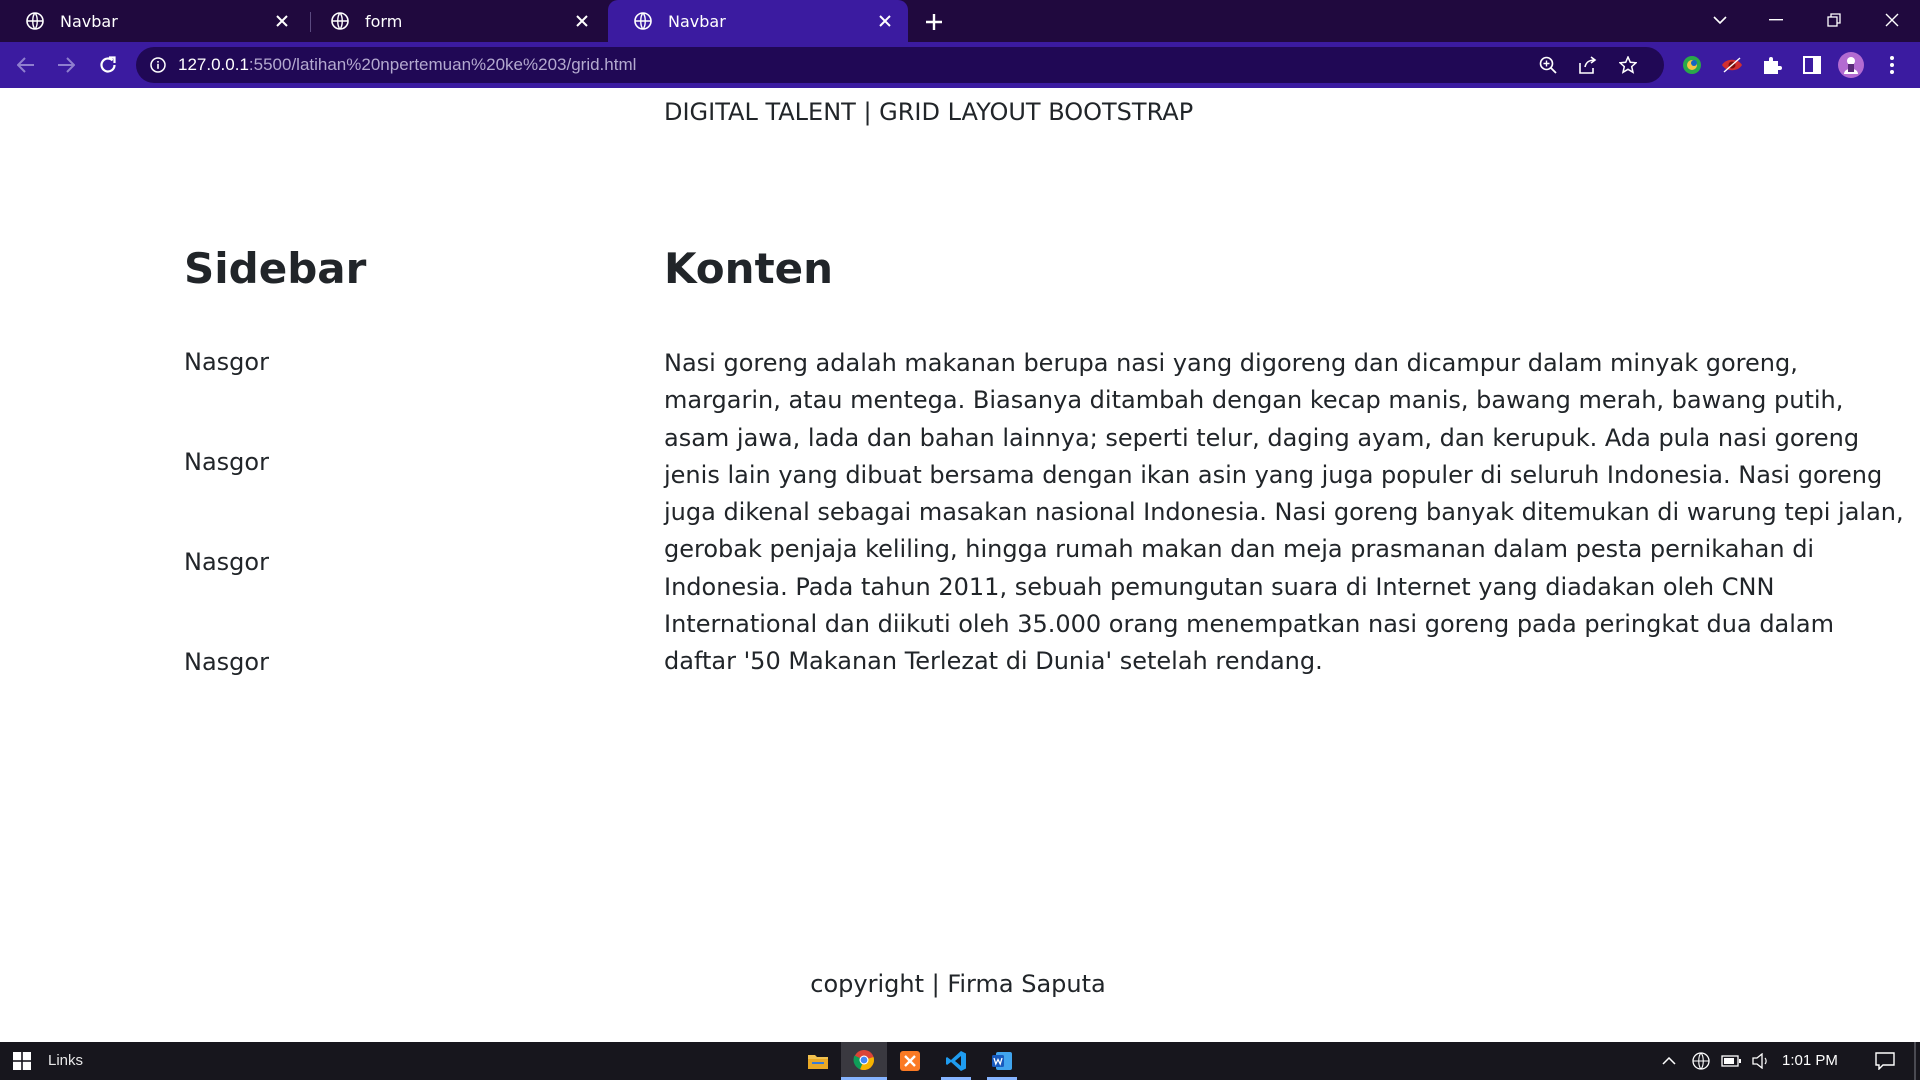 This screenshot has width=1920, height=1080. What do you see at coordinates (758, 21) in the screenshot?
I see `tab-navbar-active: Navbar` at bounding box center [758, 21].